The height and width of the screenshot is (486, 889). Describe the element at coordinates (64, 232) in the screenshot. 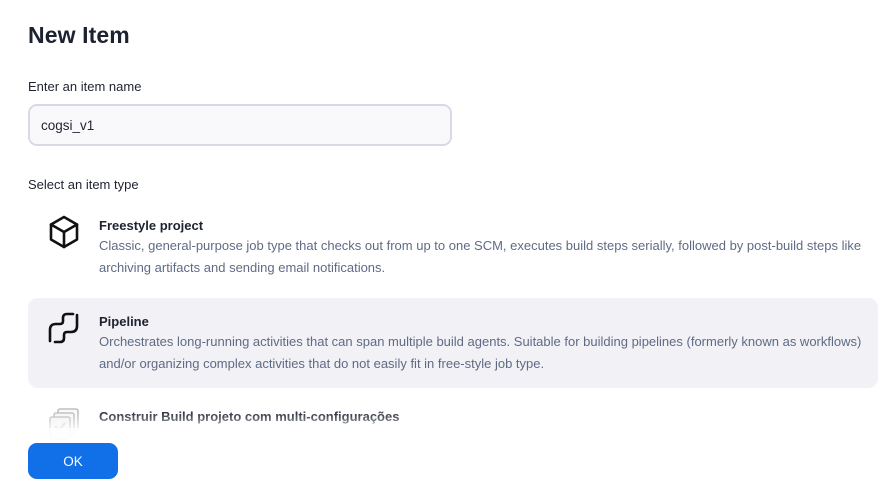

I see `cube-icon` at that location.